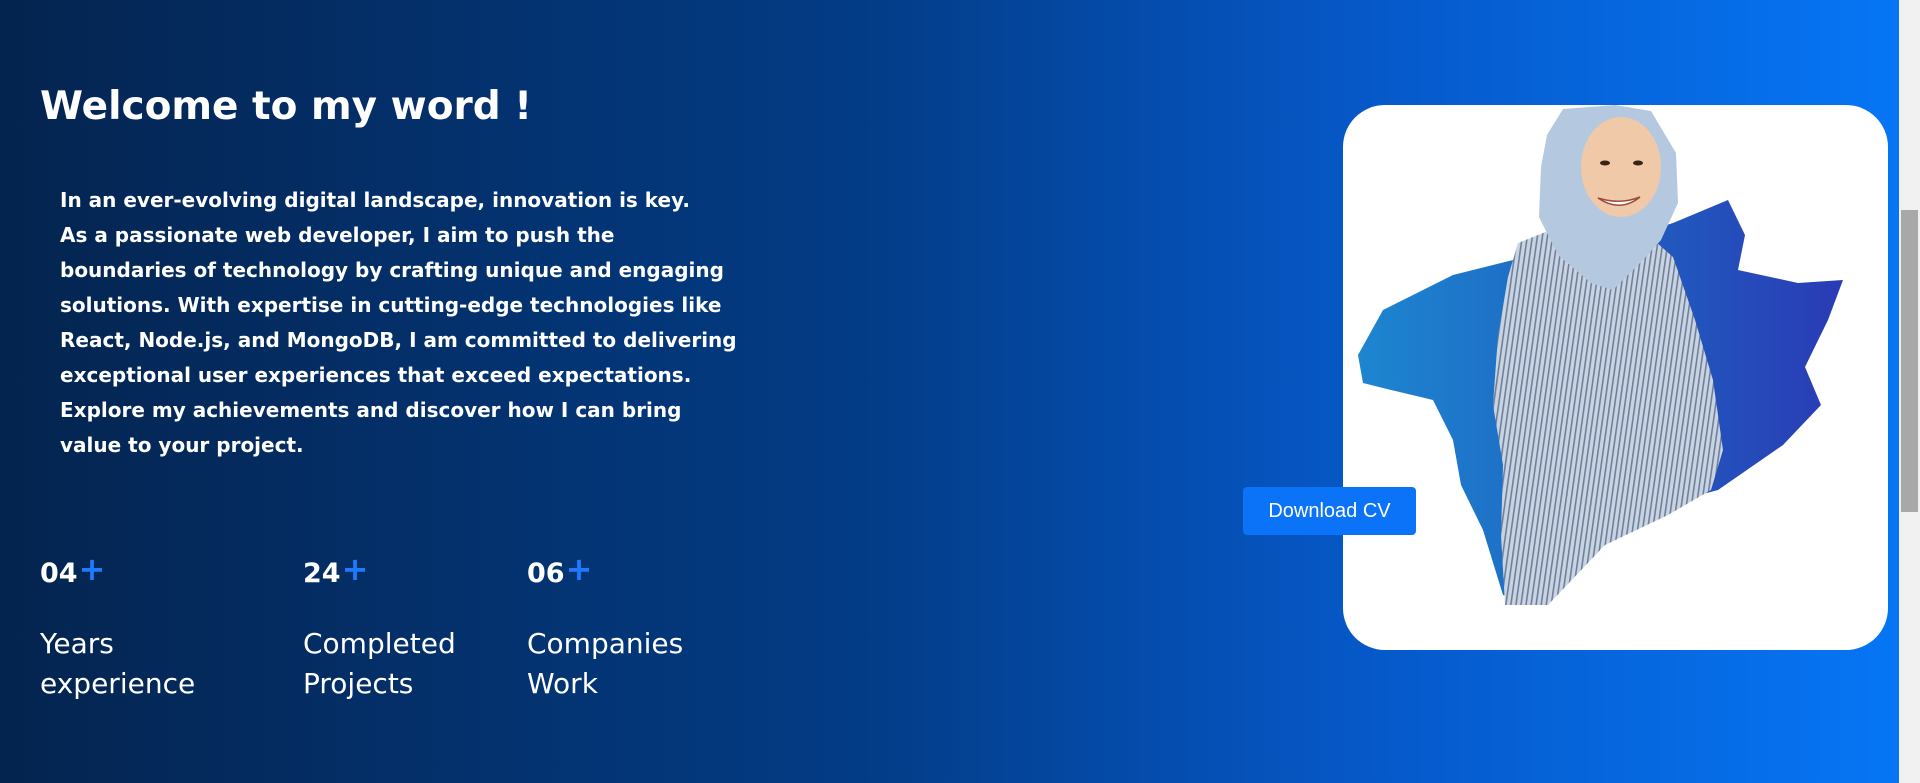 The height and width of the screenshot is (783, 1920). I want to click on person-eye-right, so click(1638, 163).